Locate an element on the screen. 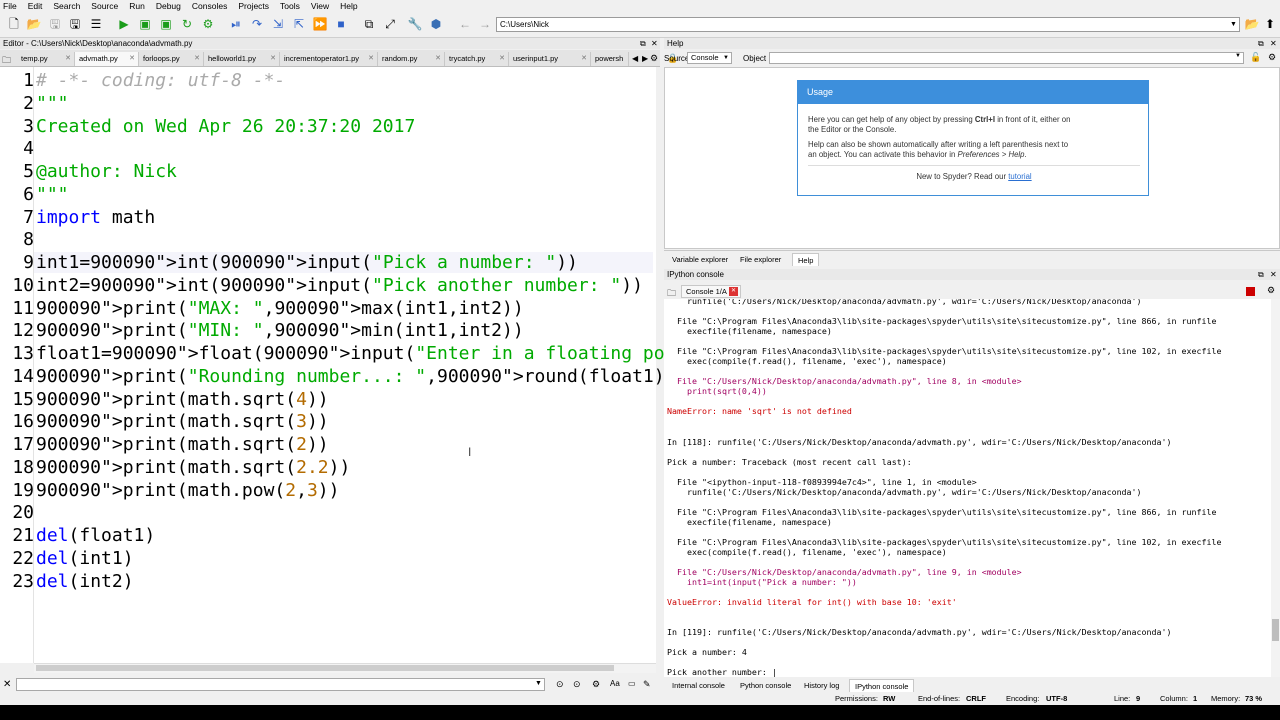 This screenshot has width=1280, height=720. scroll-tabs-left-icon: ◀ is located at coordinates (635, 58).